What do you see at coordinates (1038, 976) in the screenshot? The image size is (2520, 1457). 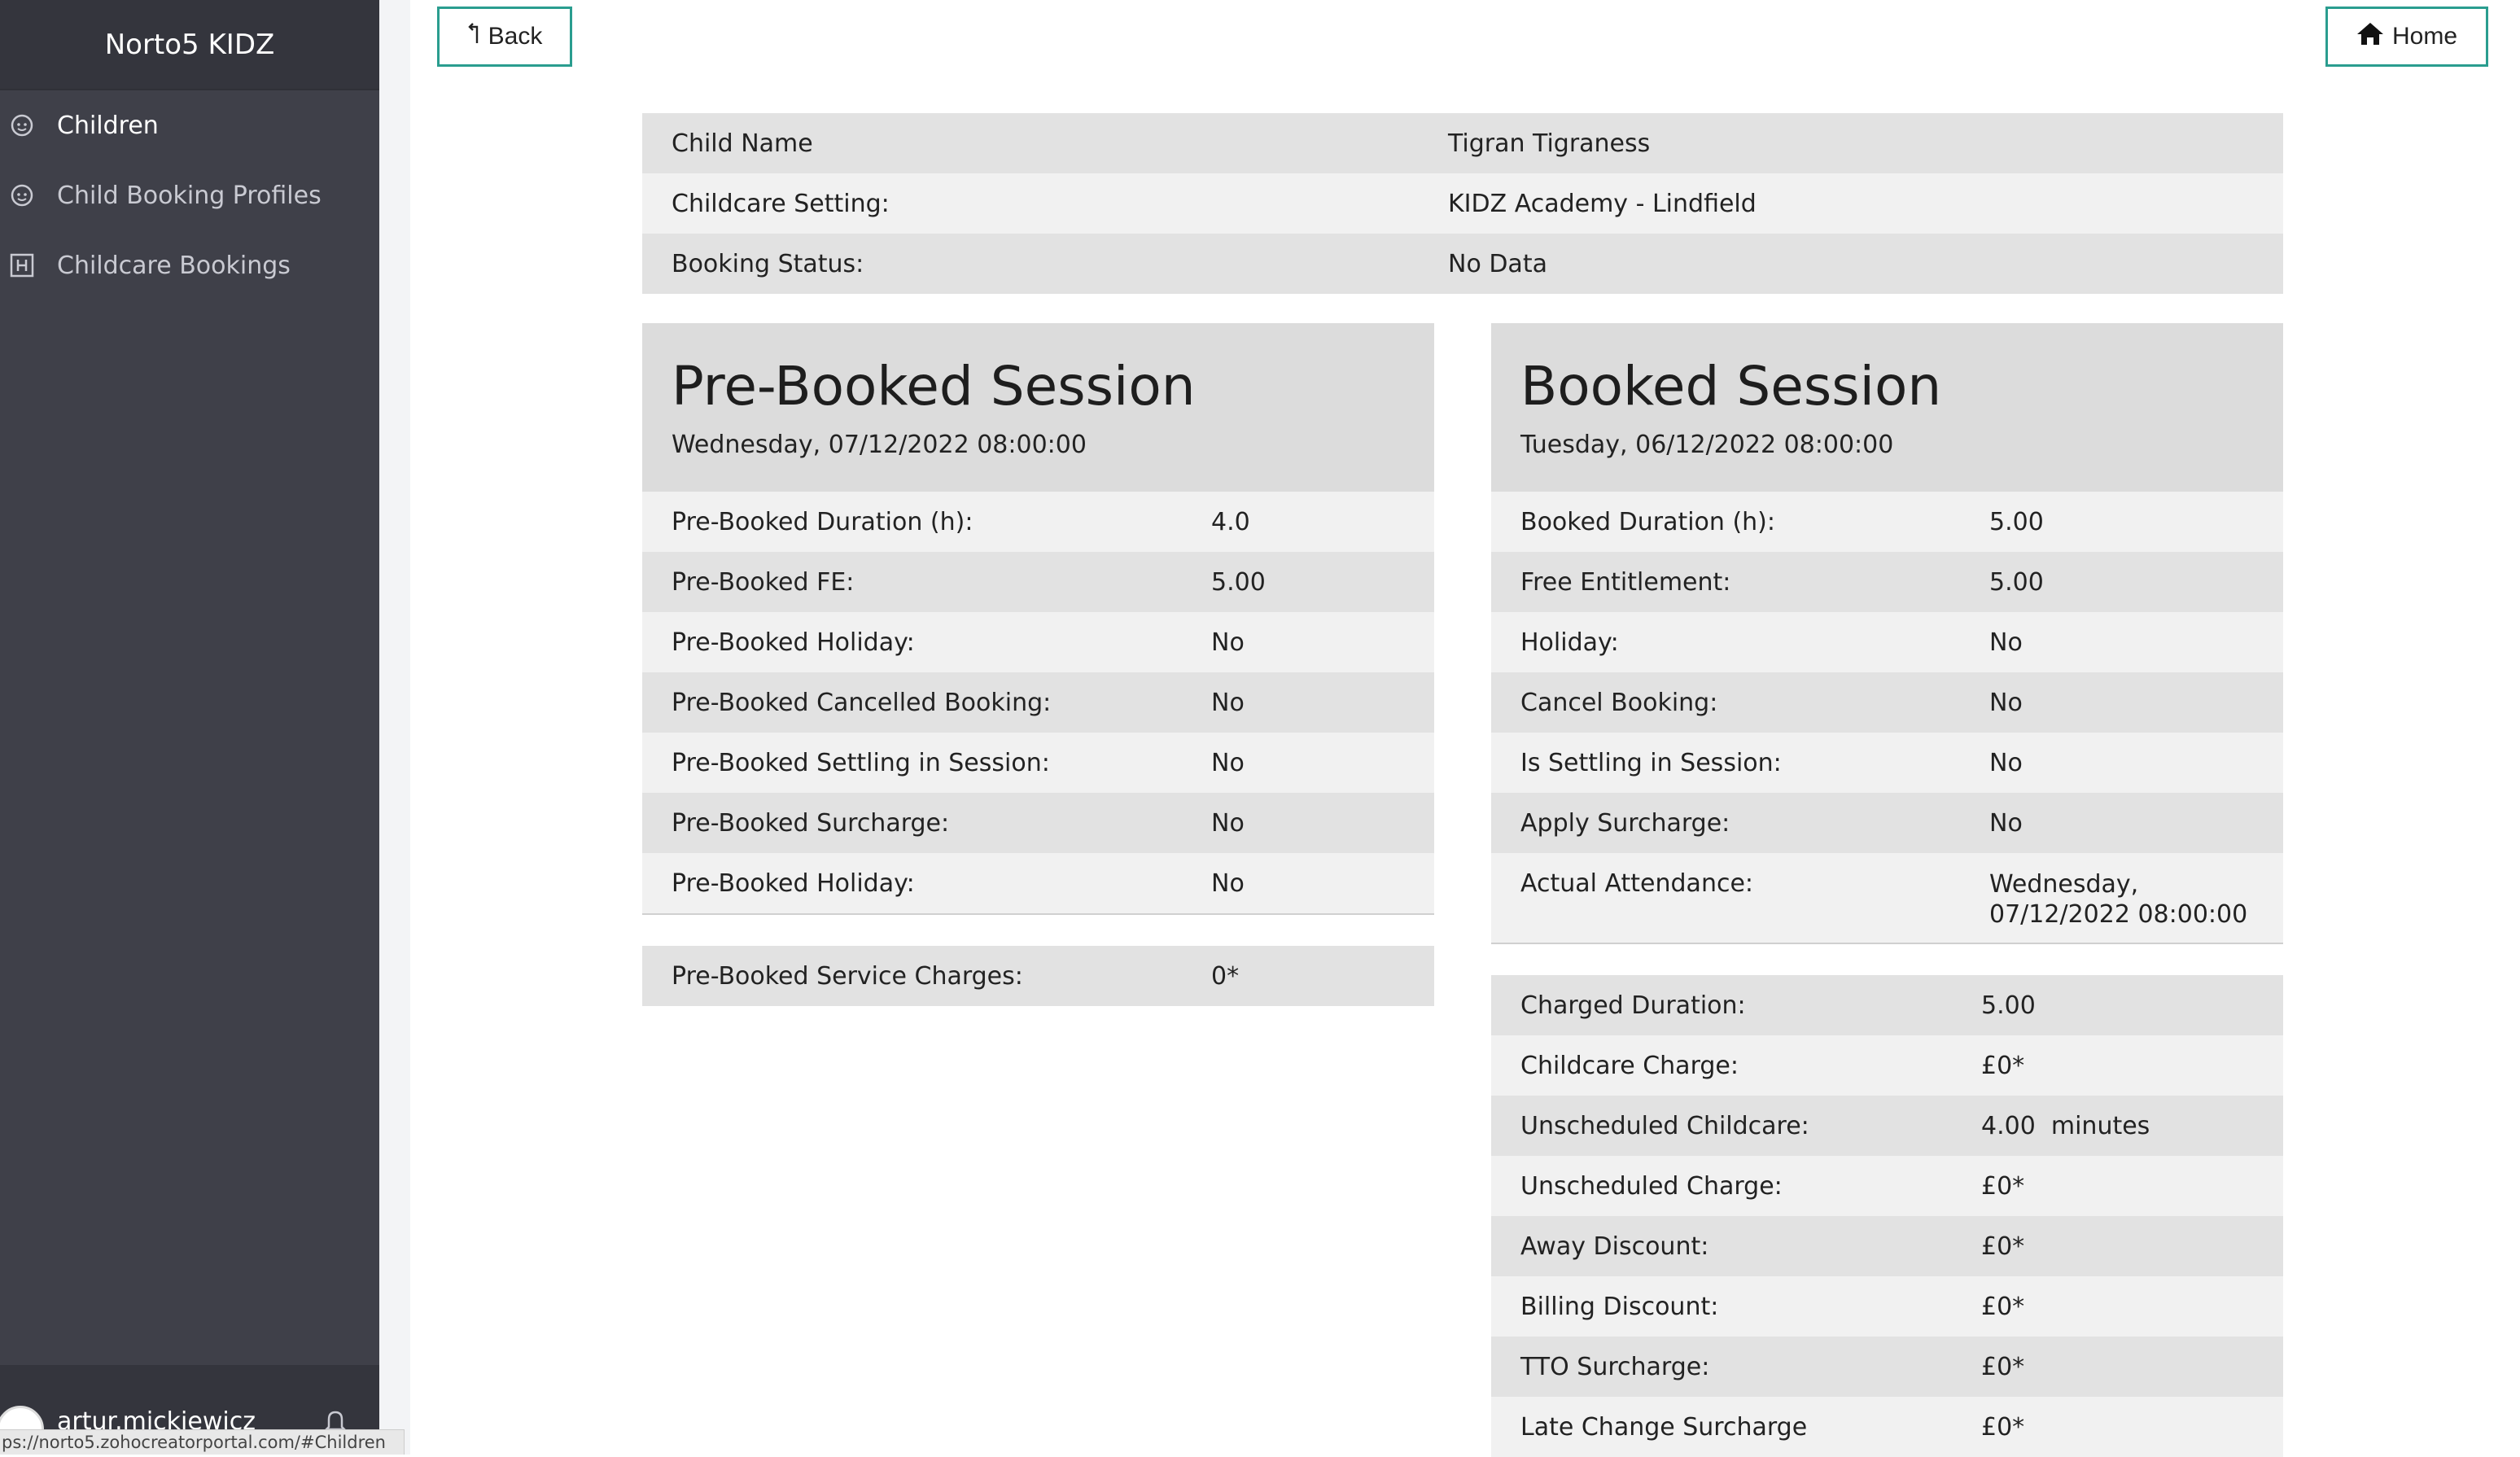 I see `charge-row: Pre-Booked Service Charges: 0*` at bounding box center [1038, 976].